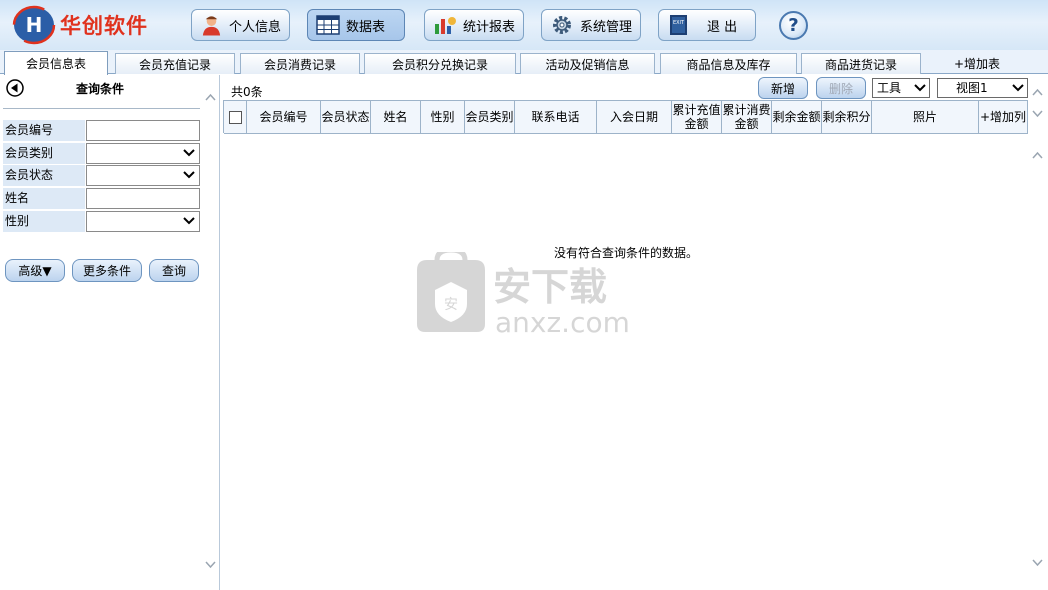  I want to click on exit-button: EXIT 退 出, so click(707, 25).